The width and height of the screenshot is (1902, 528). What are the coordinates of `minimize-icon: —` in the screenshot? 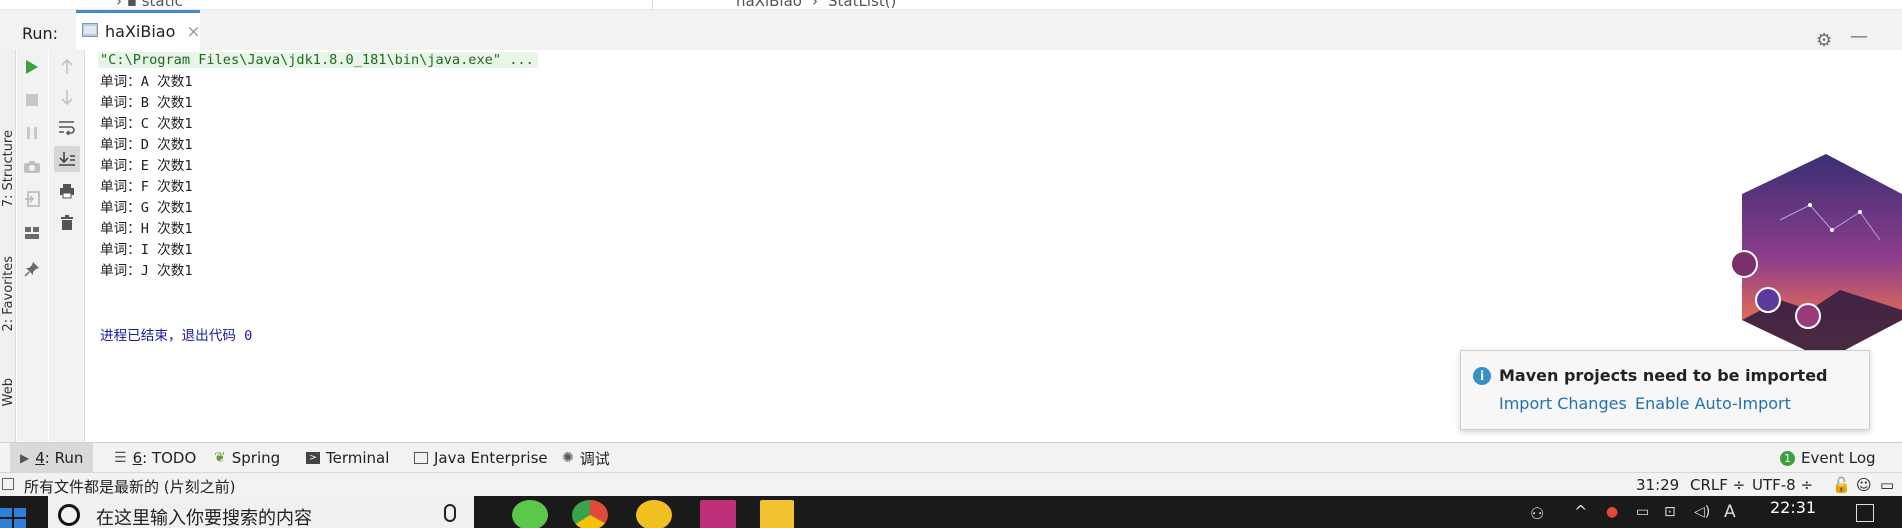 It's located at (1859, 36).